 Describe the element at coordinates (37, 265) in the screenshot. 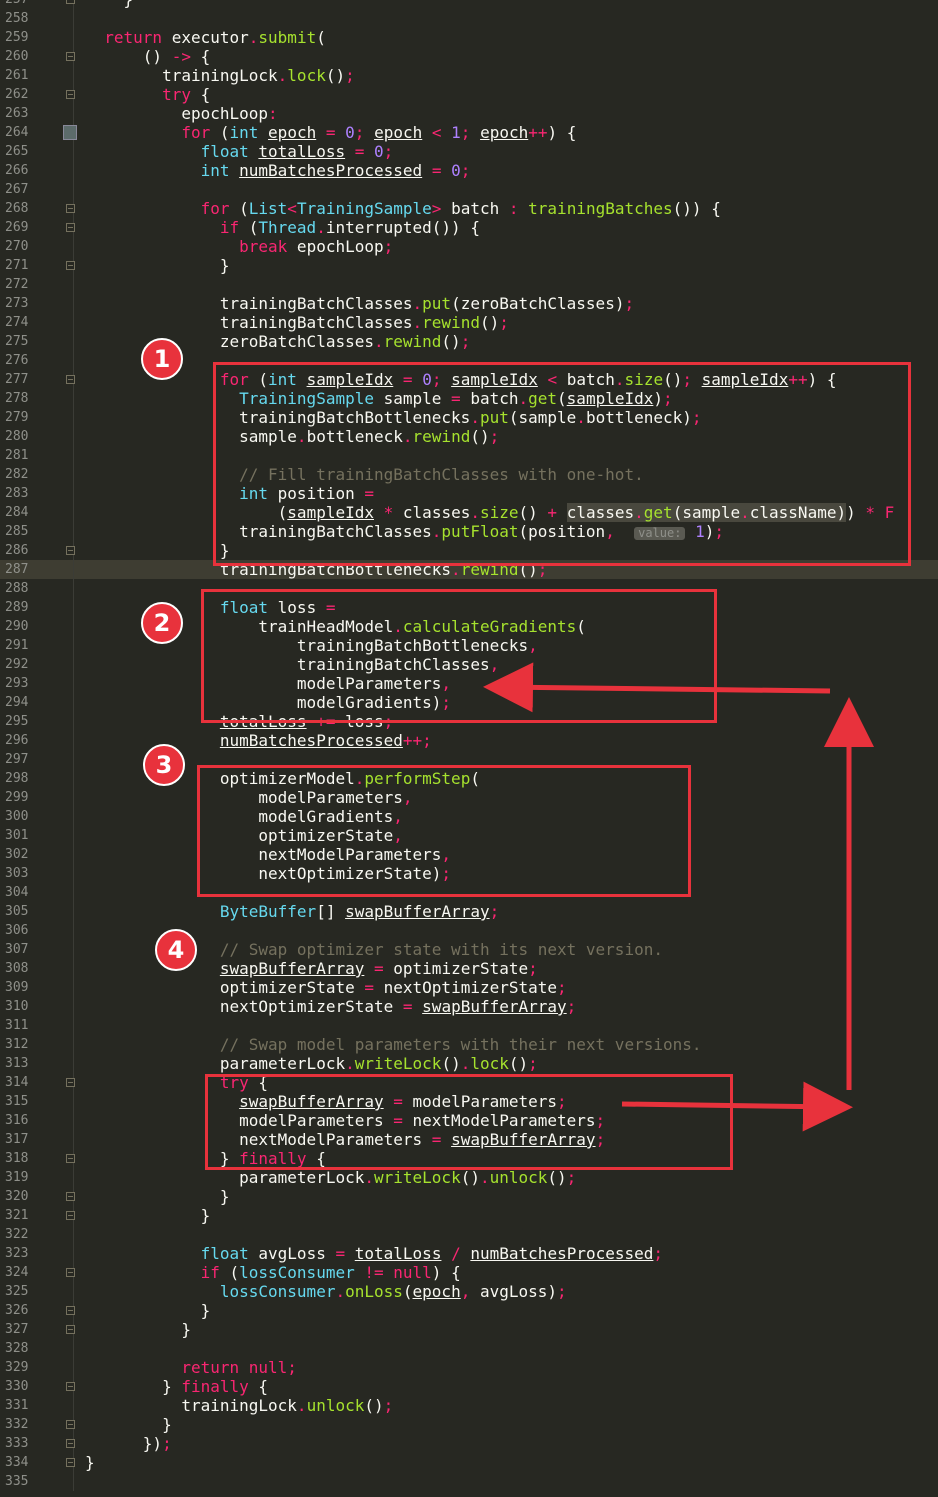

I see `gutter: 271` at that location.